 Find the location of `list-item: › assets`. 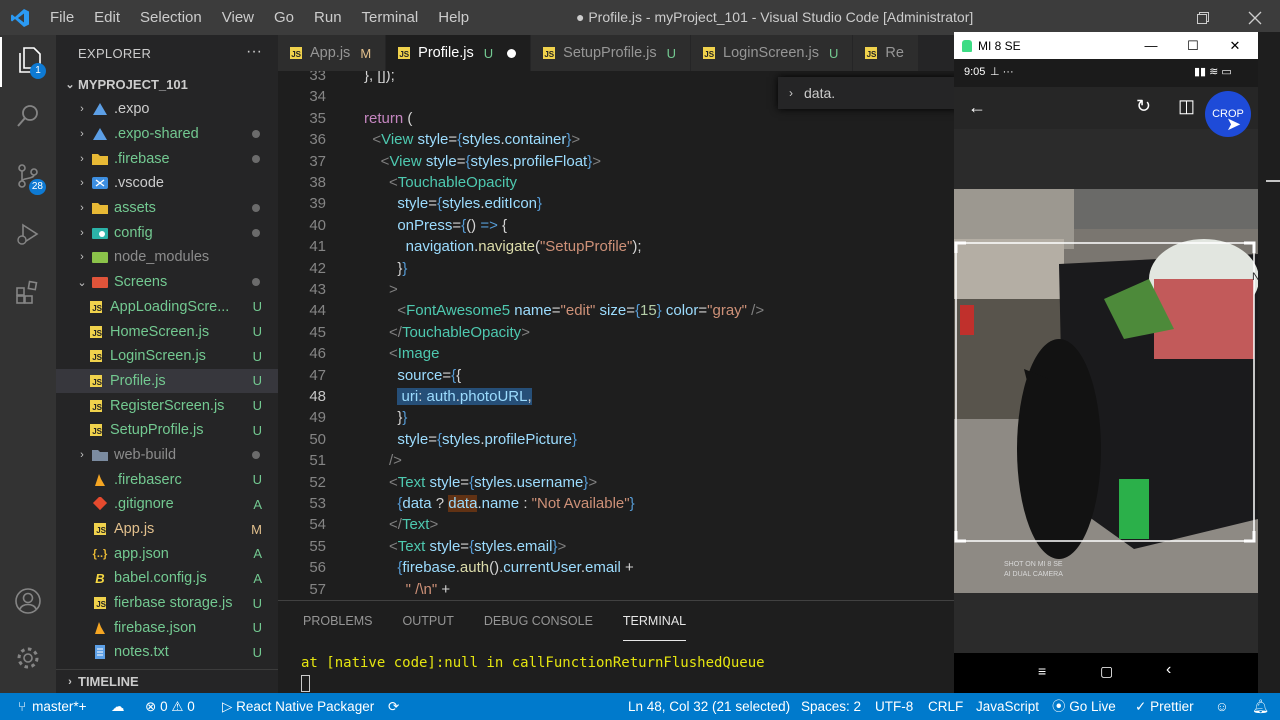

list-item: › assets is located at coordinates (167, 208).